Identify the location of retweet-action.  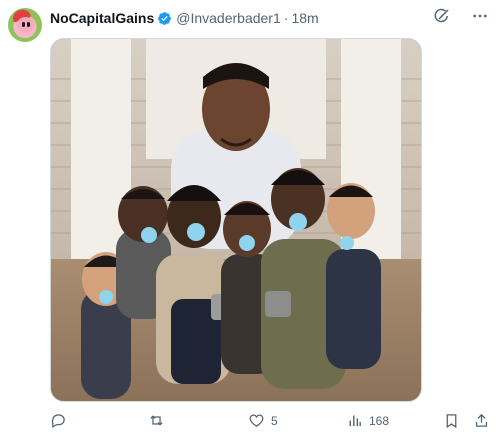
(159, 420).